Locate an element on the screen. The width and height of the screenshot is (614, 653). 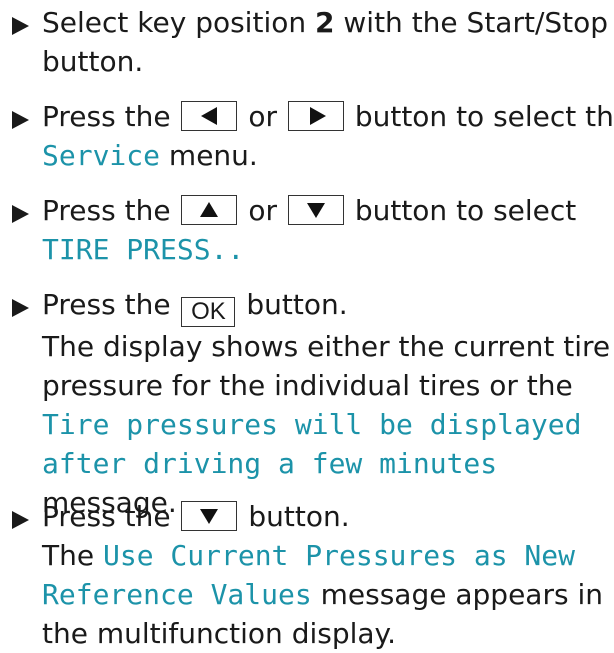
step-5-text-f: message appears in is located at coordinates (461, 594).